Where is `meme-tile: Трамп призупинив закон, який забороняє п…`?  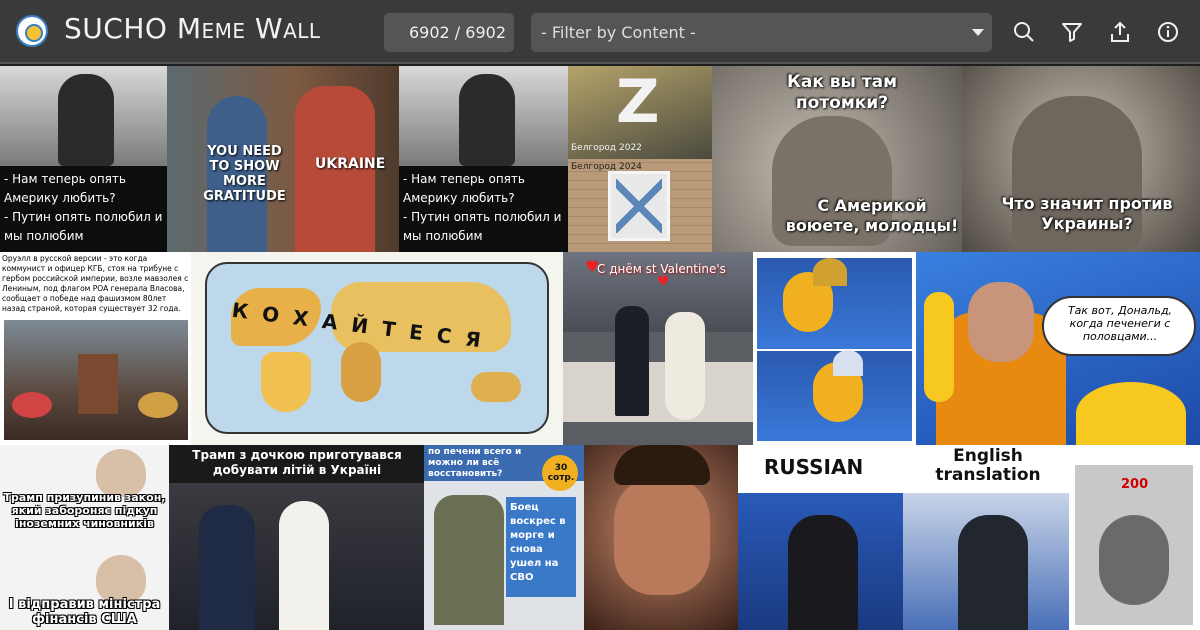
meme-tile: Трамп призупинив закон, який забороняє п… is located at coordinates (84, 537).